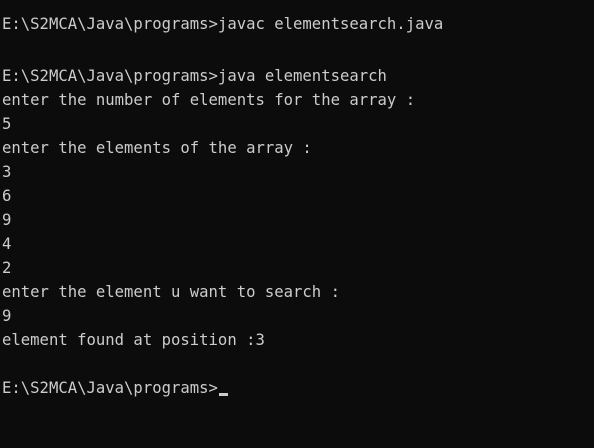  What do you see at coordinates (7, 268) in the screenshot?
I see `input-line: 2` at bounding box center [7, 268].